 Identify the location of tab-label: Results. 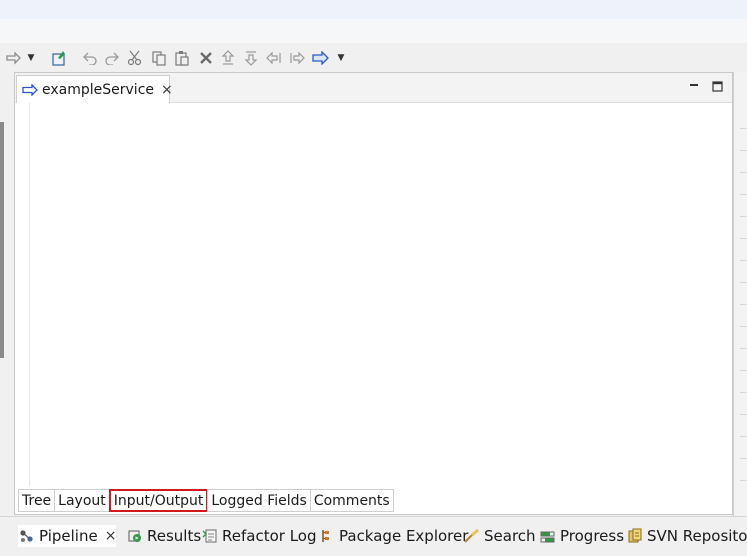
(174, 536).